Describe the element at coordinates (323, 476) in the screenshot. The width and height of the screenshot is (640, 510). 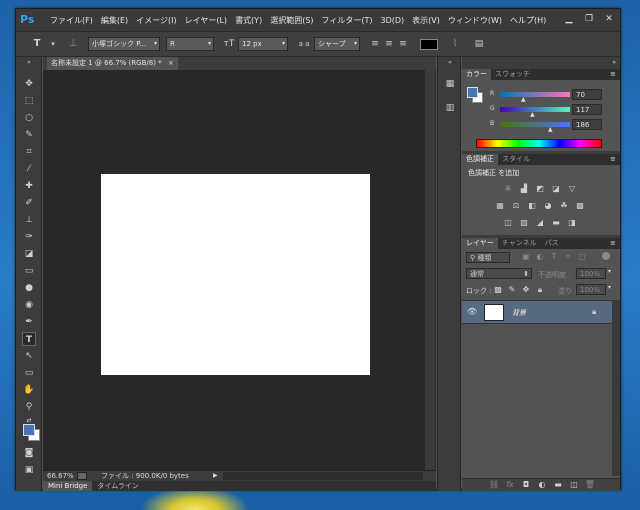
I see `horizontal-scrollbar` at that location.